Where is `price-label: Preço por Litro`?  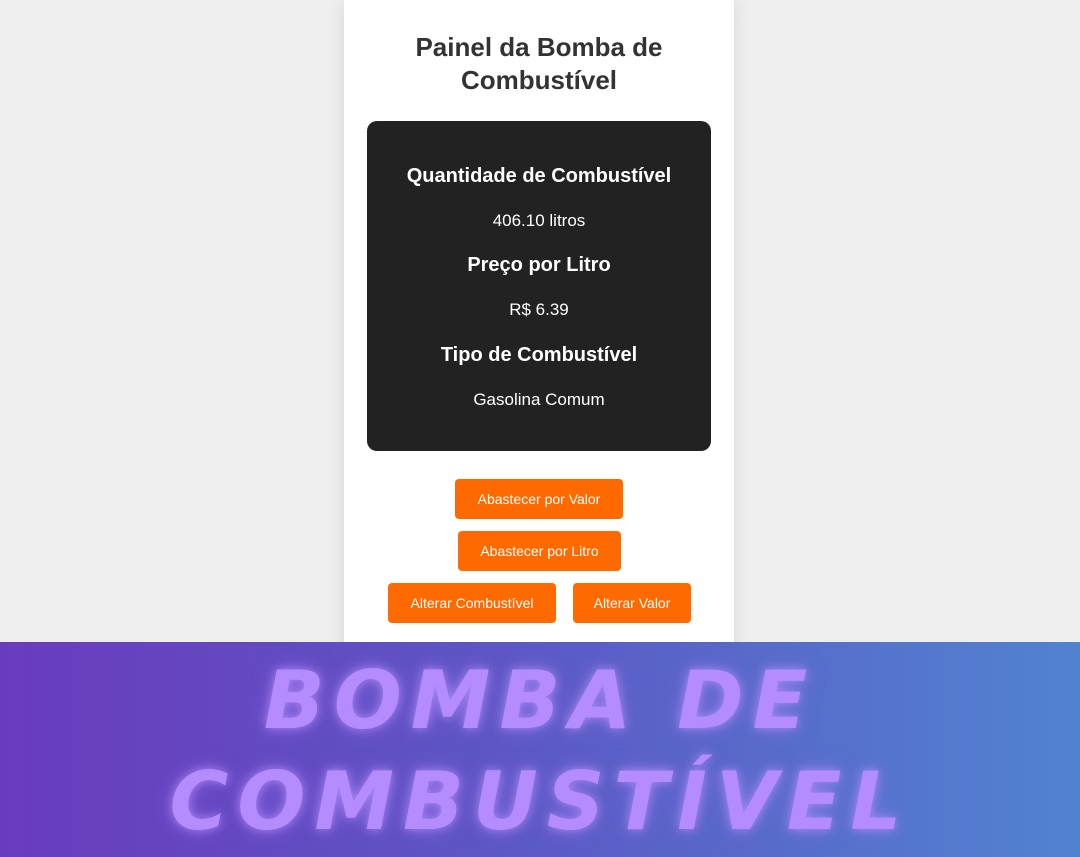
price-label: Preço por Litro is located at coordinates (539, 265).